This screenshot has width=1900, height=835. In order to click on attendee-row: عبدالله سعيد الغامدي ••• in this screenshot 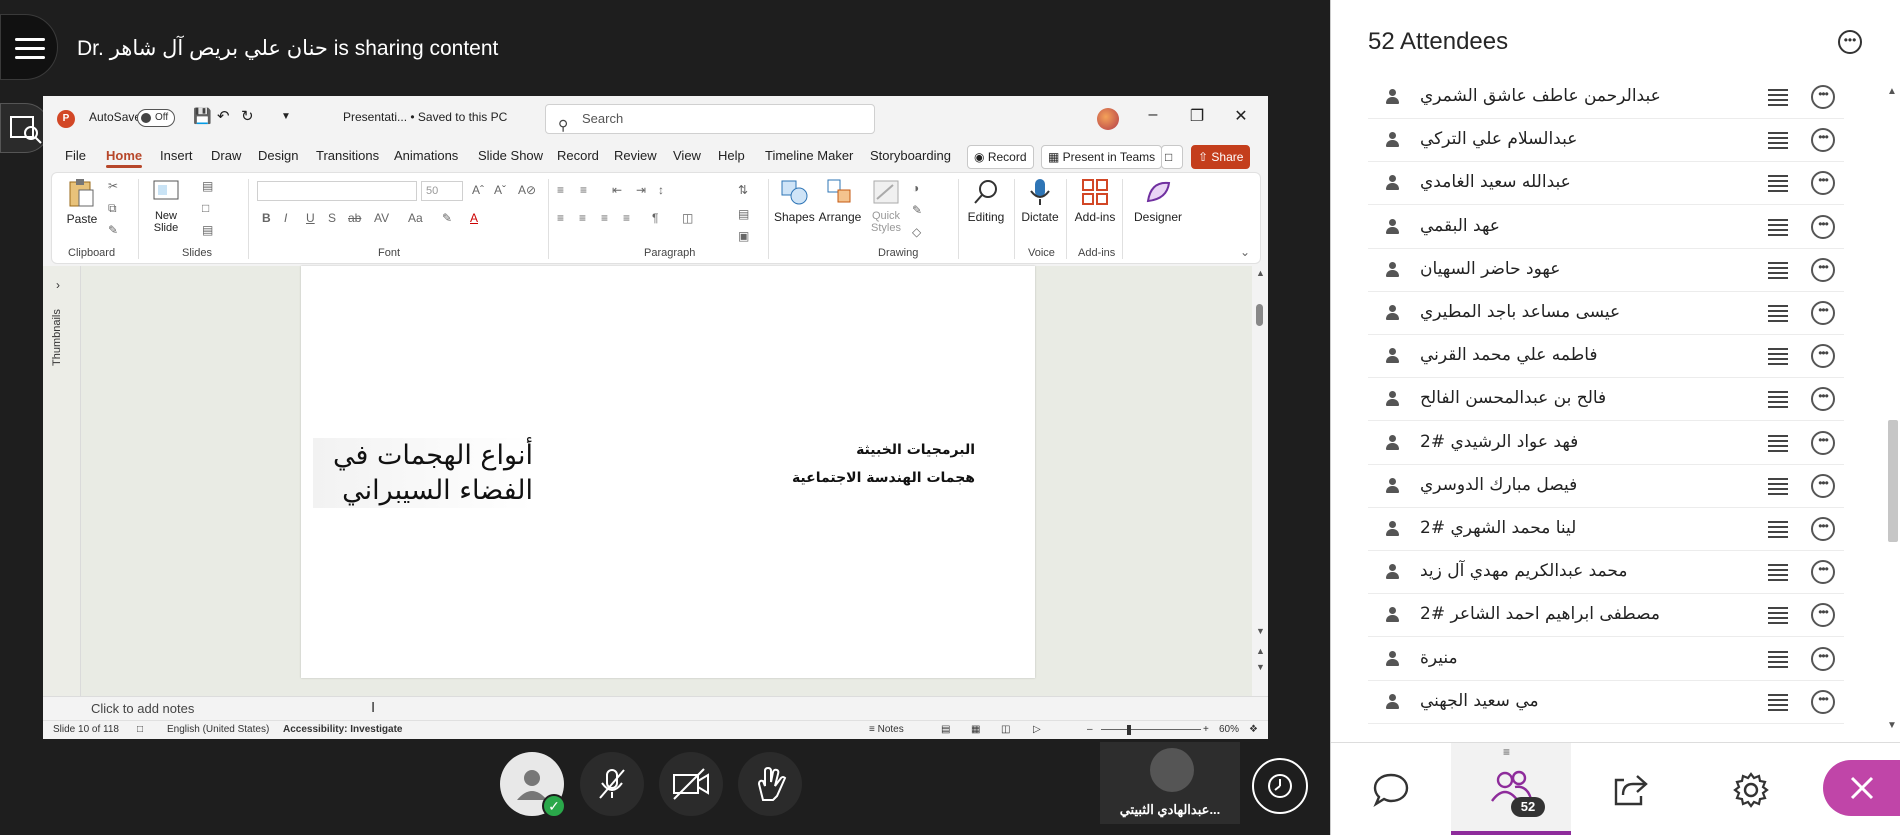, I will do `click(1606, 184)`.